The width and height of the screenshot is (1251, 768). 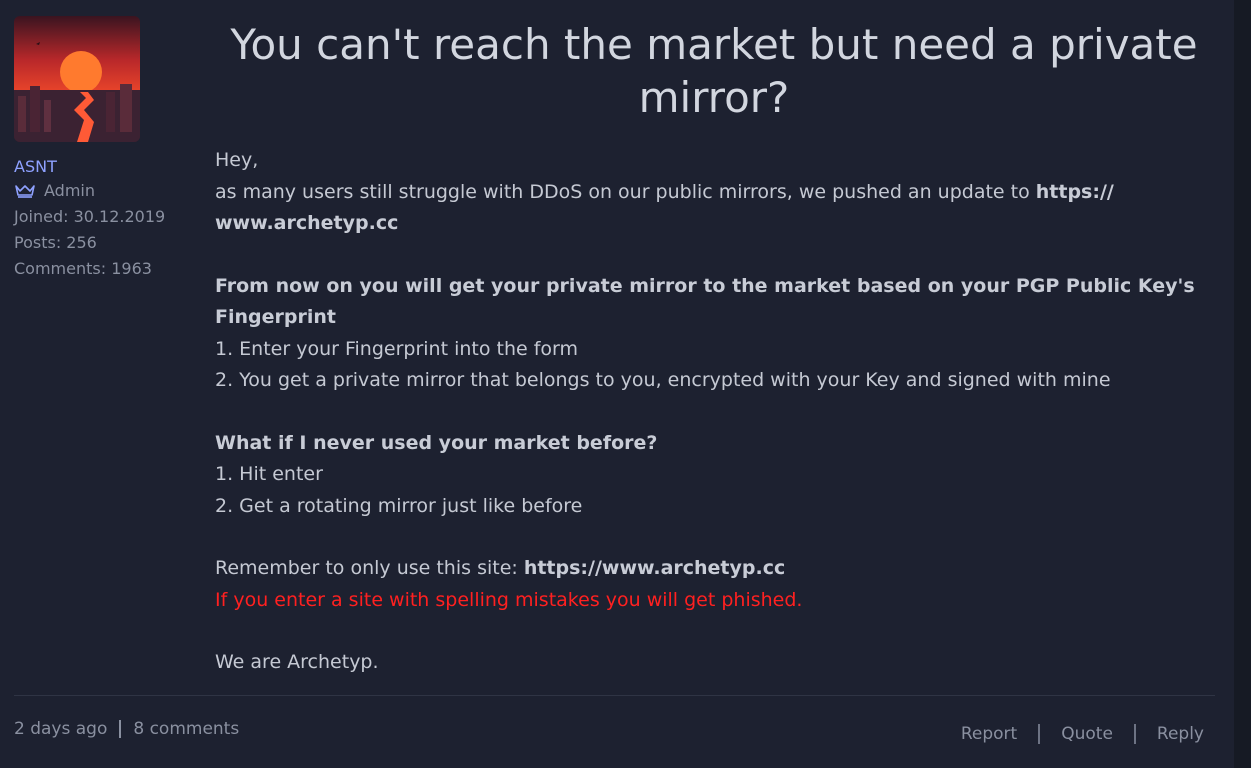 I want to click on author-comments: Comments: 1963, so click(x=83, y=268).